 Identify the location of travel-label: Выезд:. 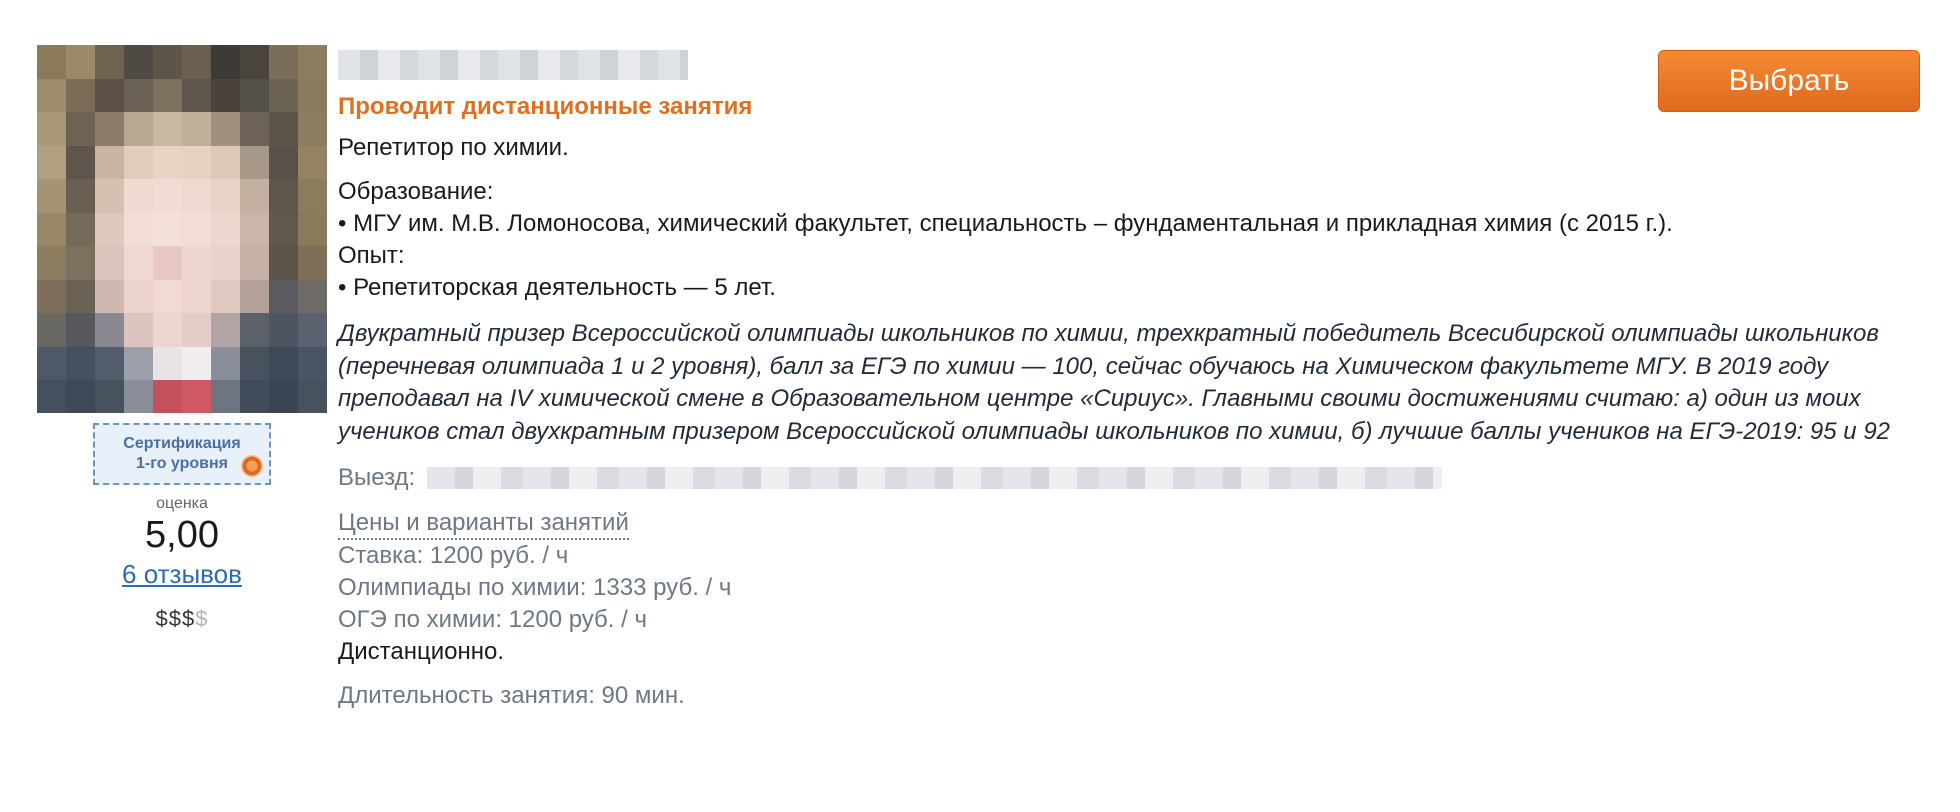
(377, 477).